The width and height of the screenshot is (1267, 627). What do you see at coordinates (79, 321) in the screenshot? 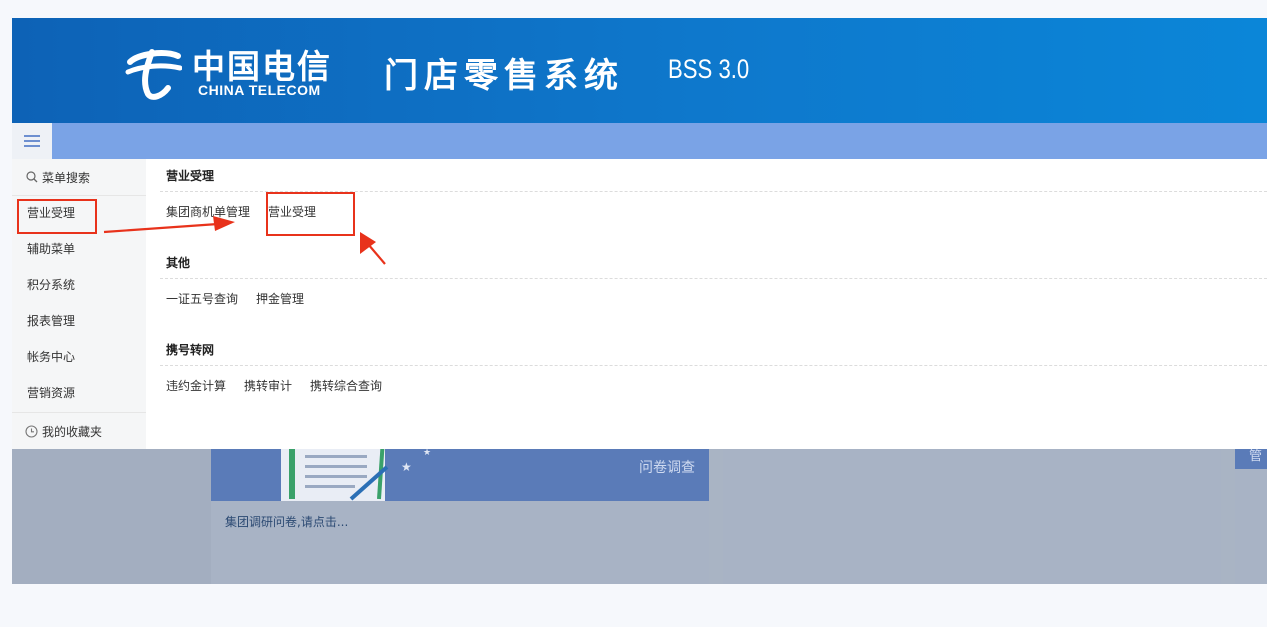
I see `sidebar-item-report-management: 报表管理` at bounding box center [79, 321].